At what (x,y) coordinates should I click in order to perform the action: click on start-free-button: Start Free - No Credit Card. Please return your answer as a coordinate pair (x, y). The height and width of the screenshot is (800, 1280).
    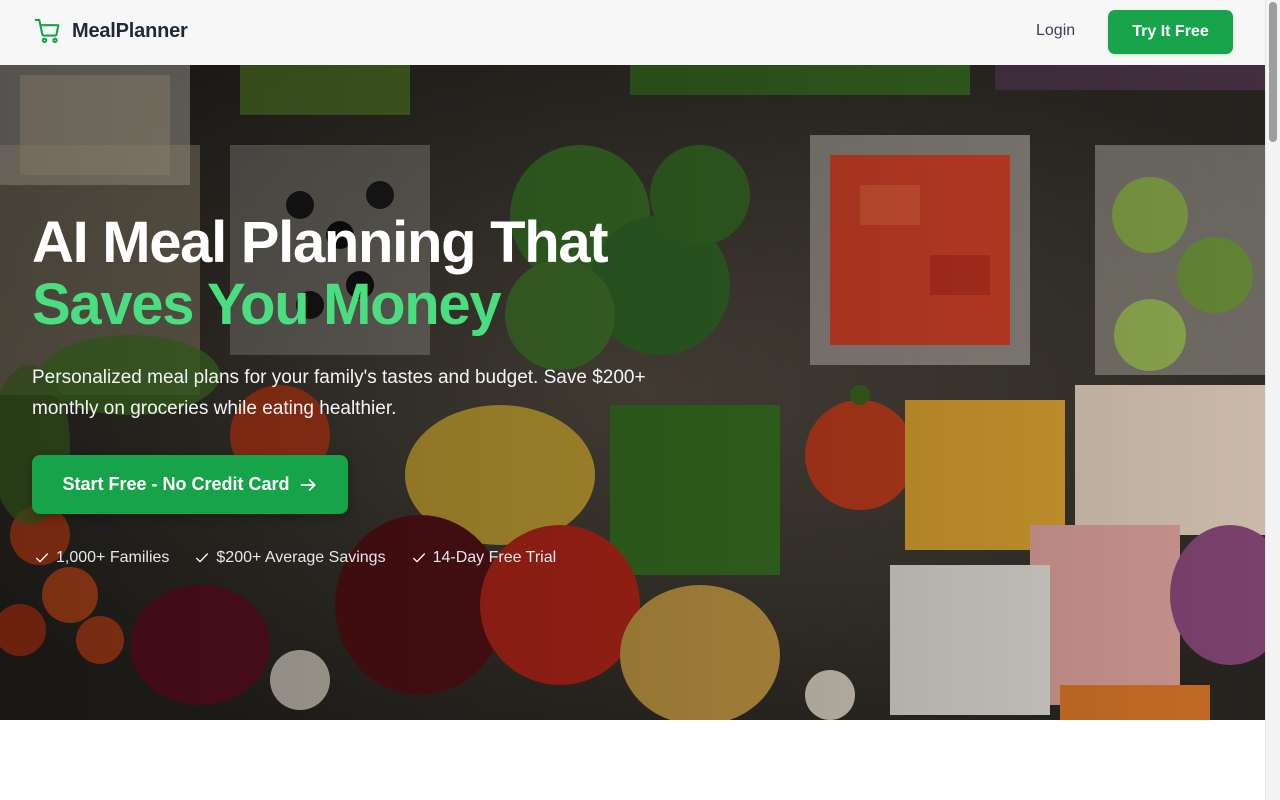
    Looking at the image, I should click on (190, 484).